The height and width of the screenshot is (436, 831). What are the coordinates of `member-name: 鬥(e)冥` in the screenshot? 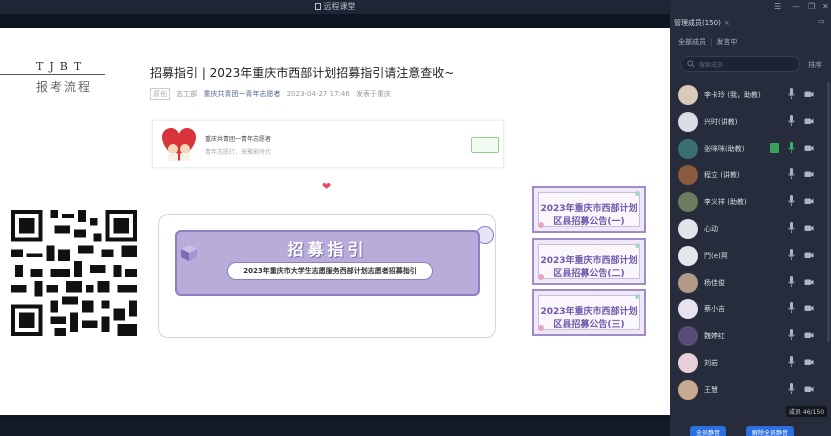 It's located at (716, 255).